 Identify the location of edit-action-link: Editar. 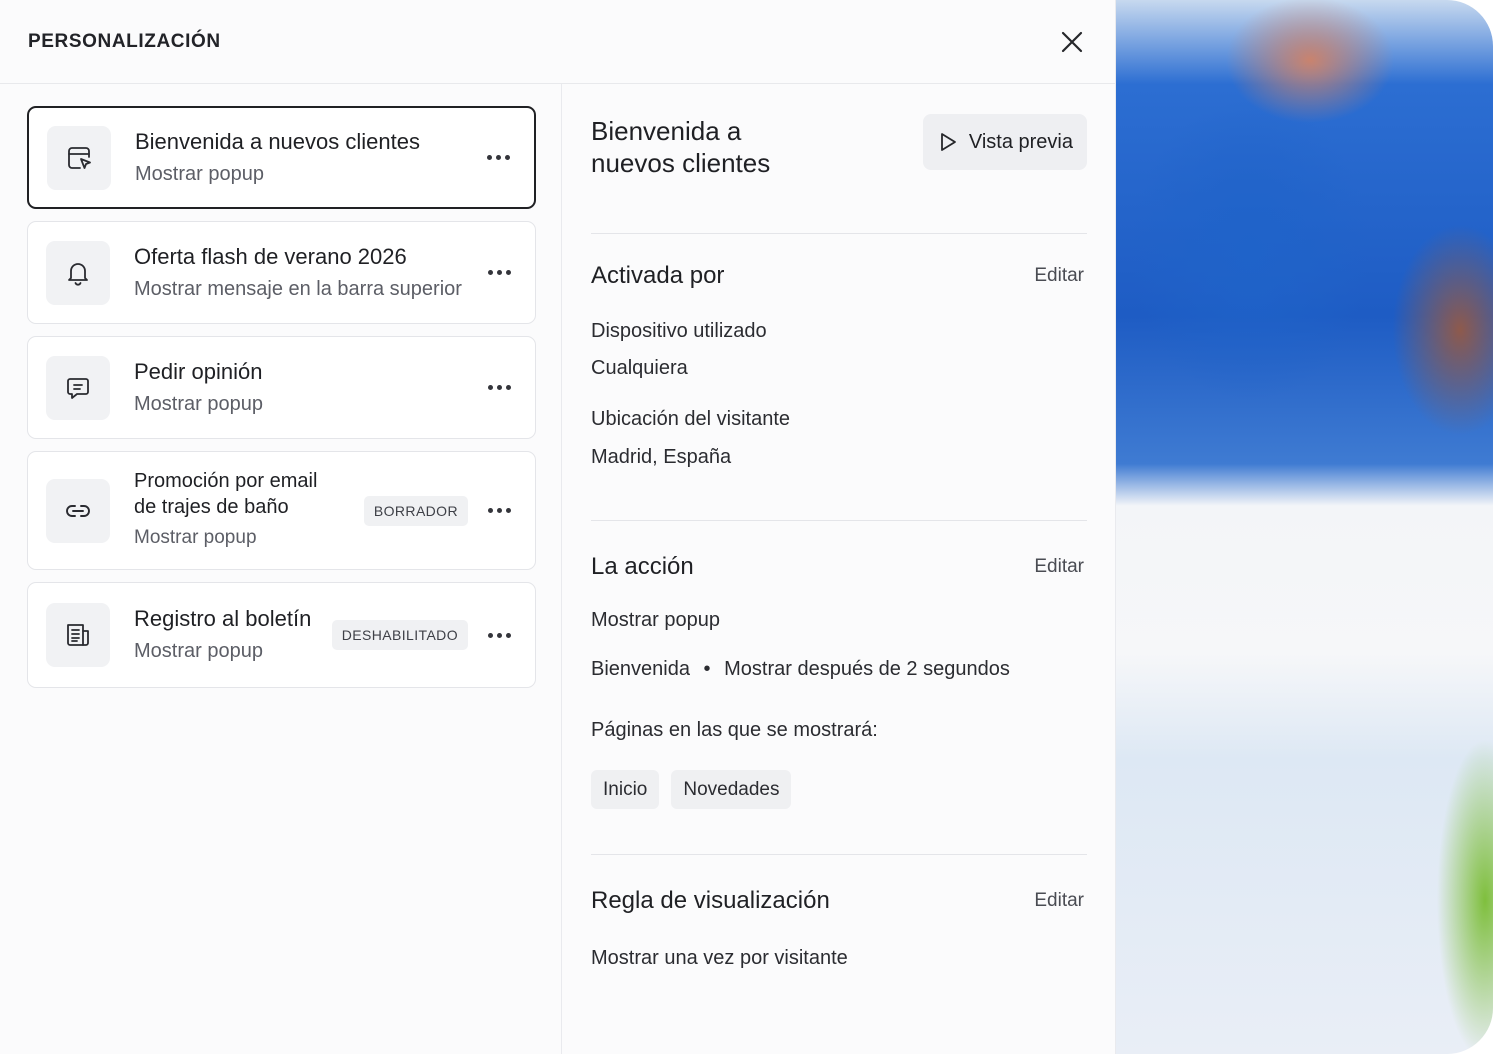
(1059, 567).